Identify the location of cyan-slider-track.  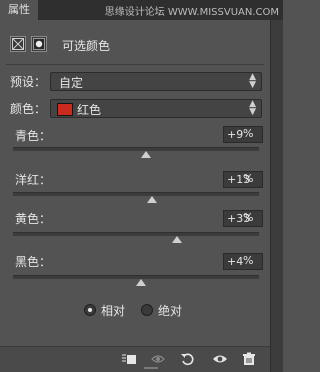
(136, 149).